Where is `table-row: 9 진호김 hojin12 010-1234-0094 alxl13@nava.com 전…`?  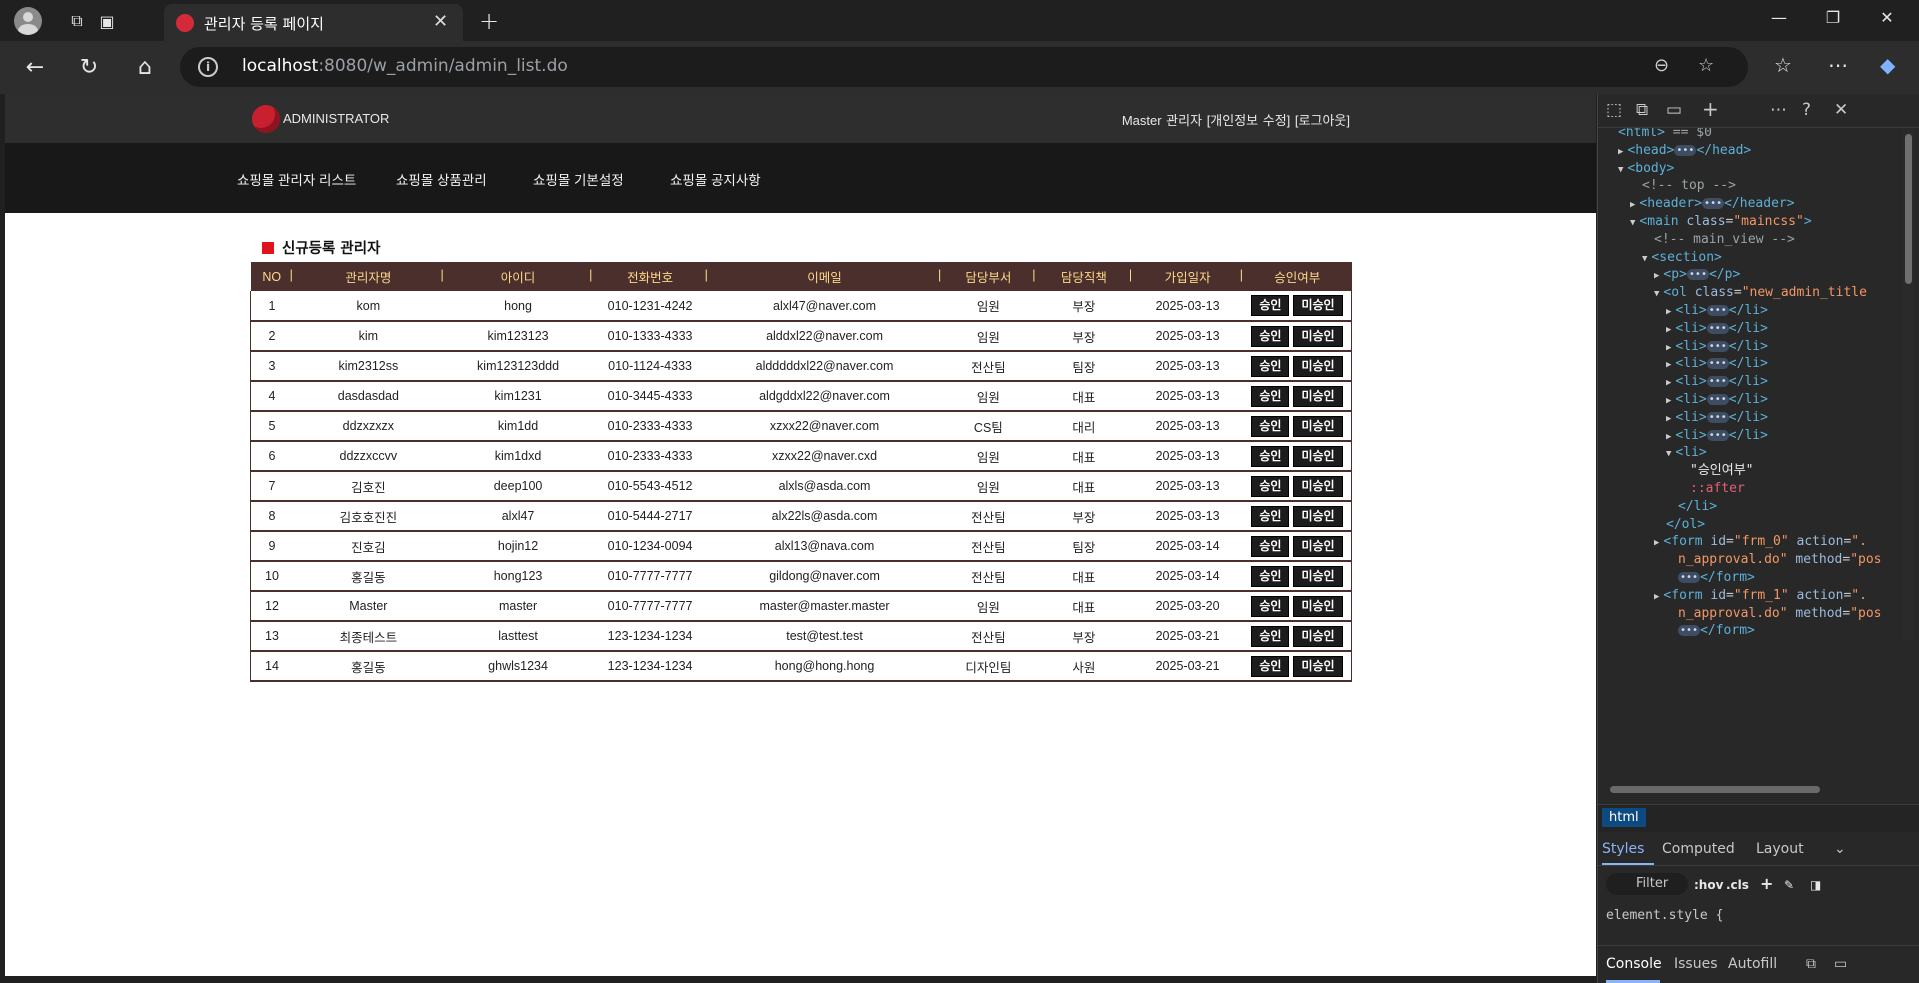
table-row: 9 진호김 hojin12 010-1234-0094 alxl13@nava.com 전… is located at coordinates (800, 546).